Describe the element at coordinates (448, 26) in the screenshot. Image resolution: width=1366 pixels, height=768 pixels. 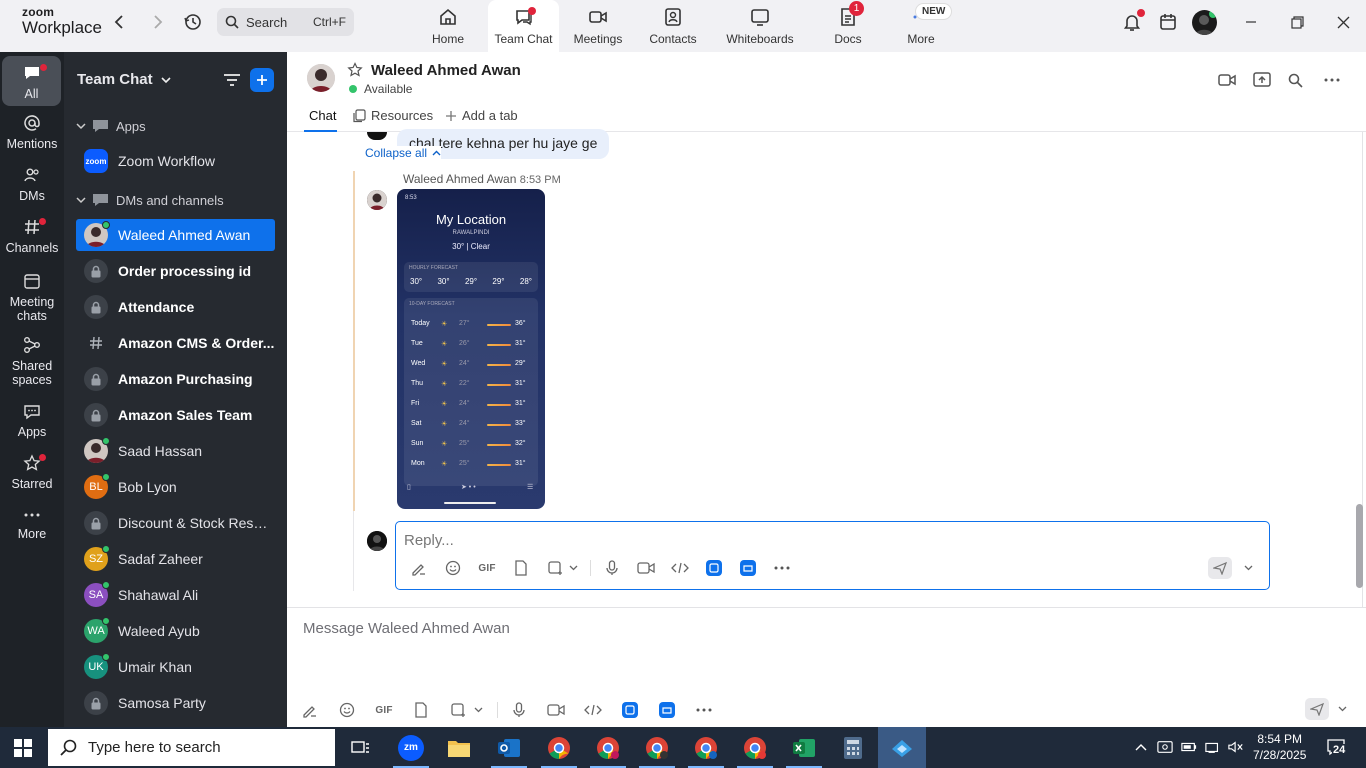
I see `tab-home: Home` at that location.